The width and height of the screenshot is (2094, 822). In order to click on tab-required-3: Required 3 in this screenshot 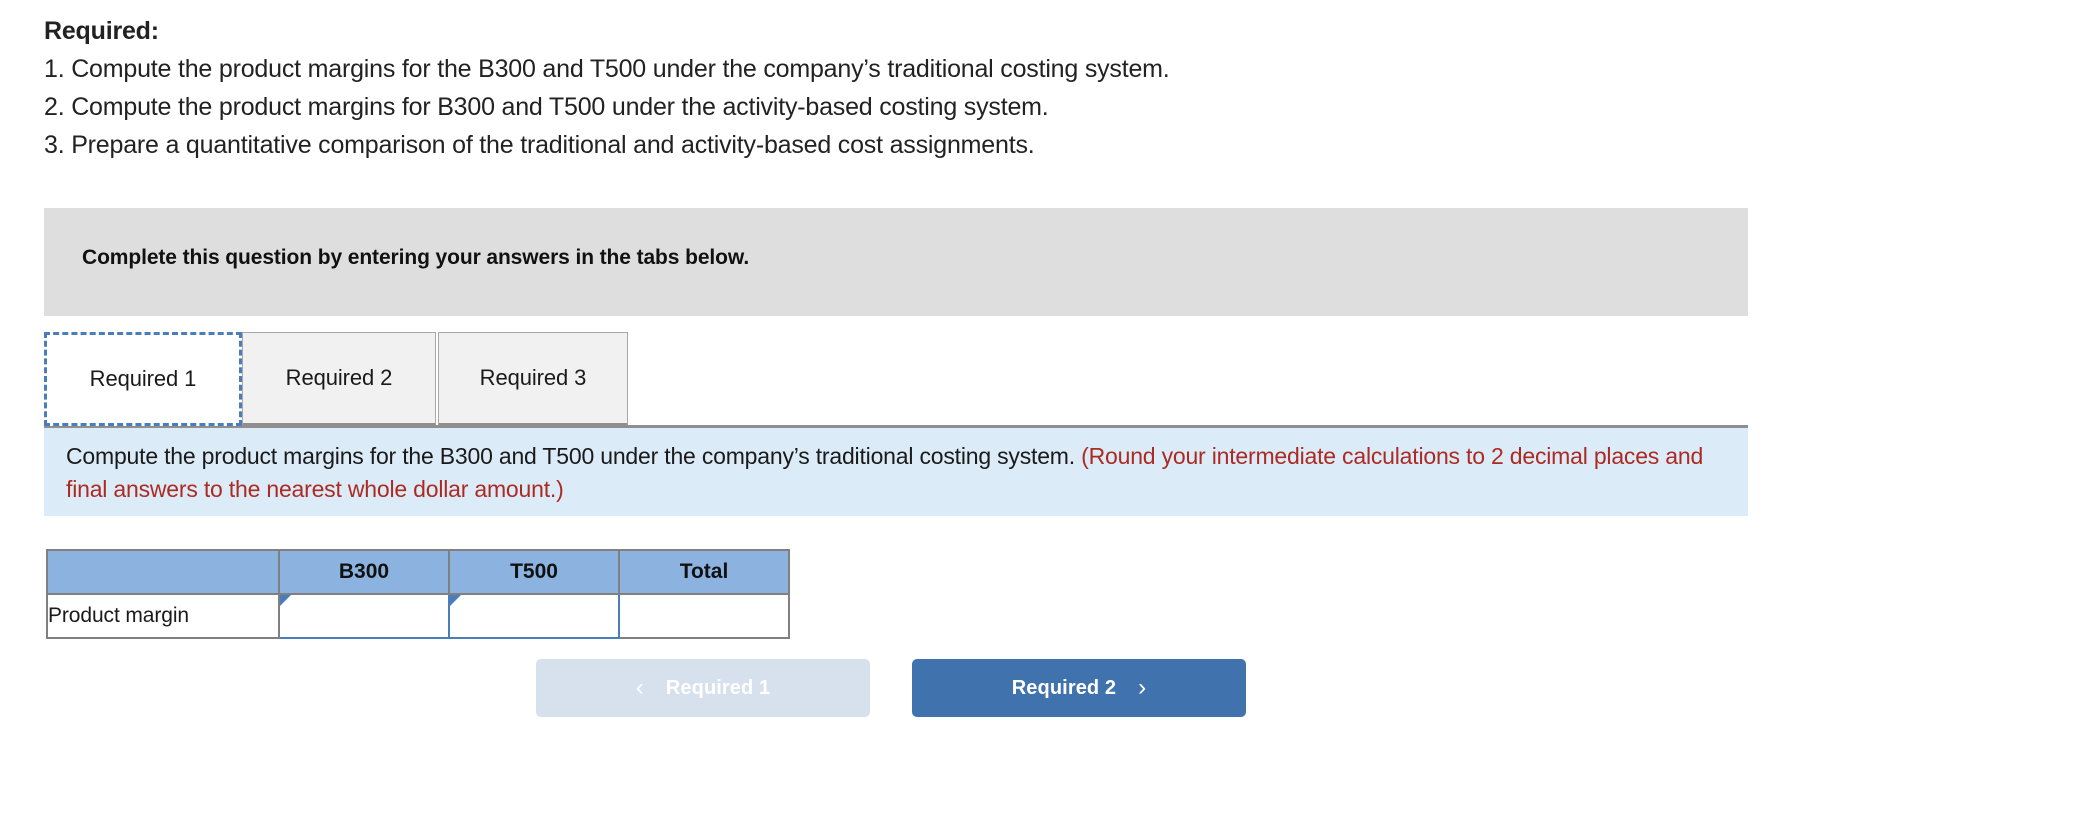, I will do `click(533, 379)`.